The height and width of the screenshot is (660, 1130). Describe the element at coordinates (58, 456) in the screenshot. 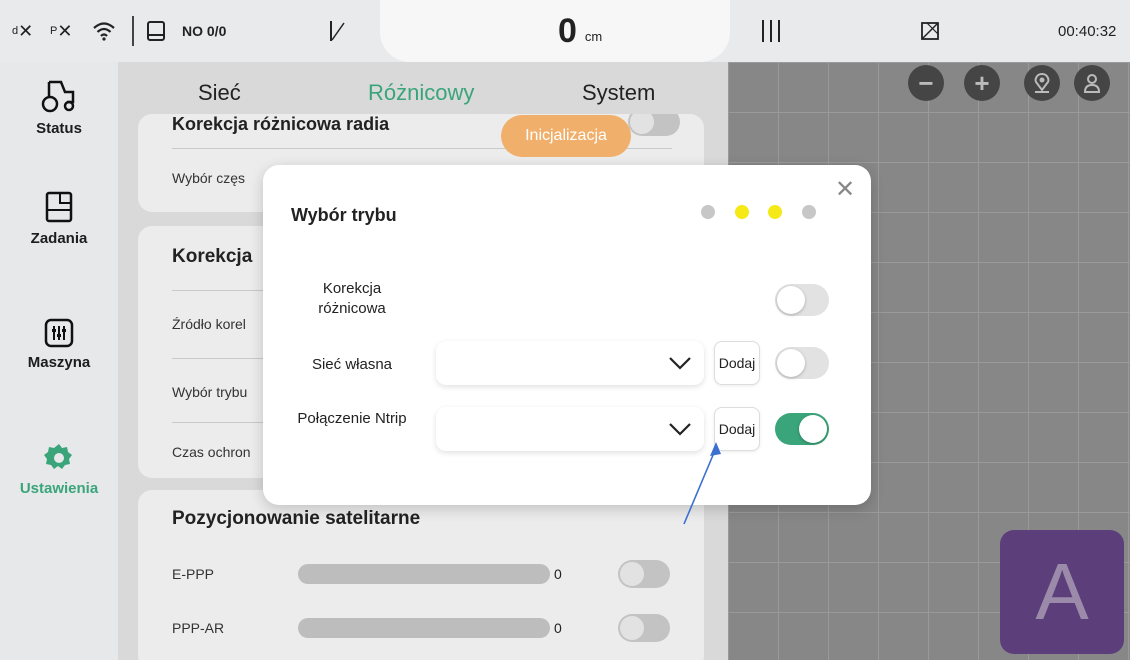

I see `gear-icon` at that location.